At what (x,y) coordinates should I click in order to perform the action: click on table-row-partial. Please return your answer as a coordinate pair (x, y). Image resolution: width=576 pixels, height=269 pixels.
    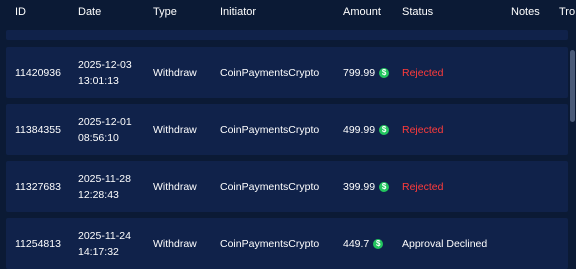
    Looking at the image, I should click on (287, 35).